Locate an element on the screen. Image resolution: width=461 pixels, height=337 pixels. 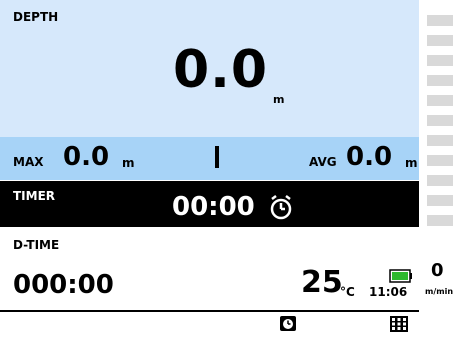
dive-time-label: D-TIME is located at coordinates (36, 245).